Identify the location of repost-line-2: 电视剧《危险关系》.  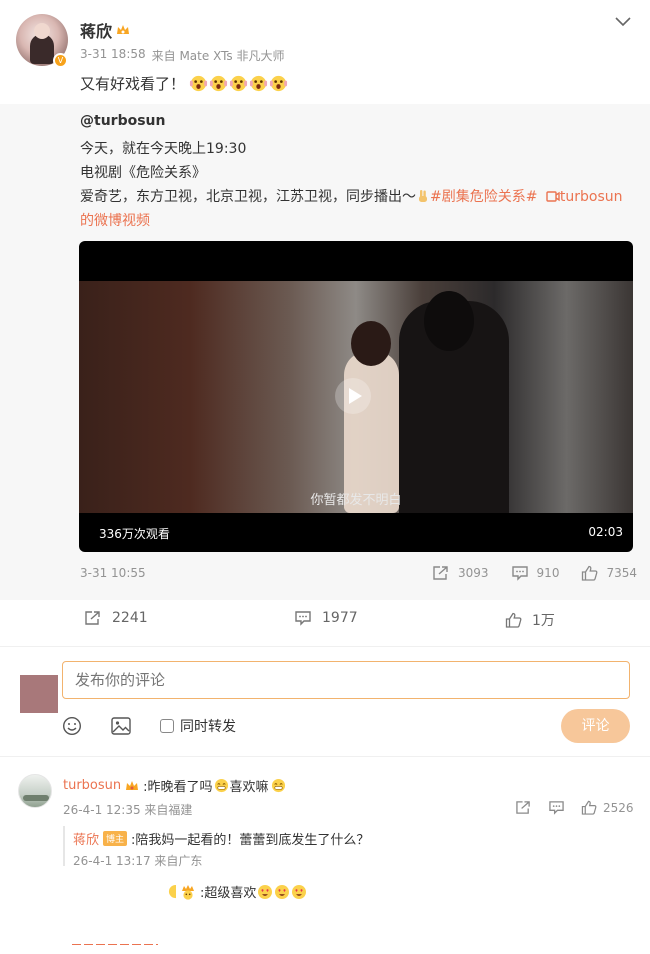
(143, 173).